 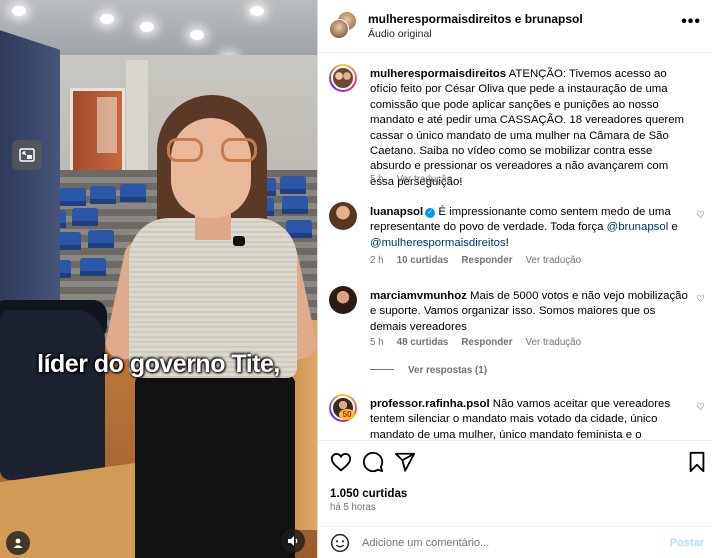 I want to click on share-send-icon, so click(x=405, y=462).